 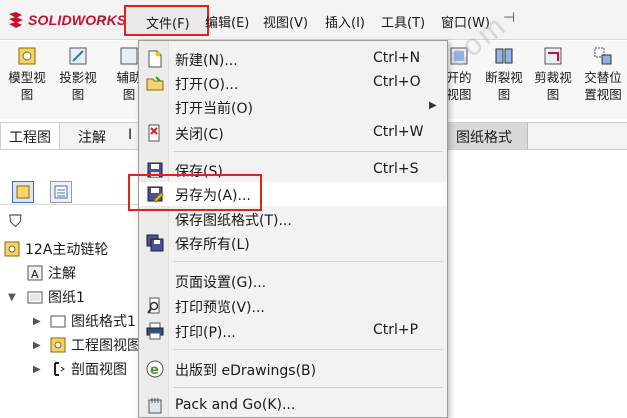 What do you see at coordinates (62, 274) in the screenshot?
I see `tree-annotations-label: 注解` at bounding box center [62, 274].